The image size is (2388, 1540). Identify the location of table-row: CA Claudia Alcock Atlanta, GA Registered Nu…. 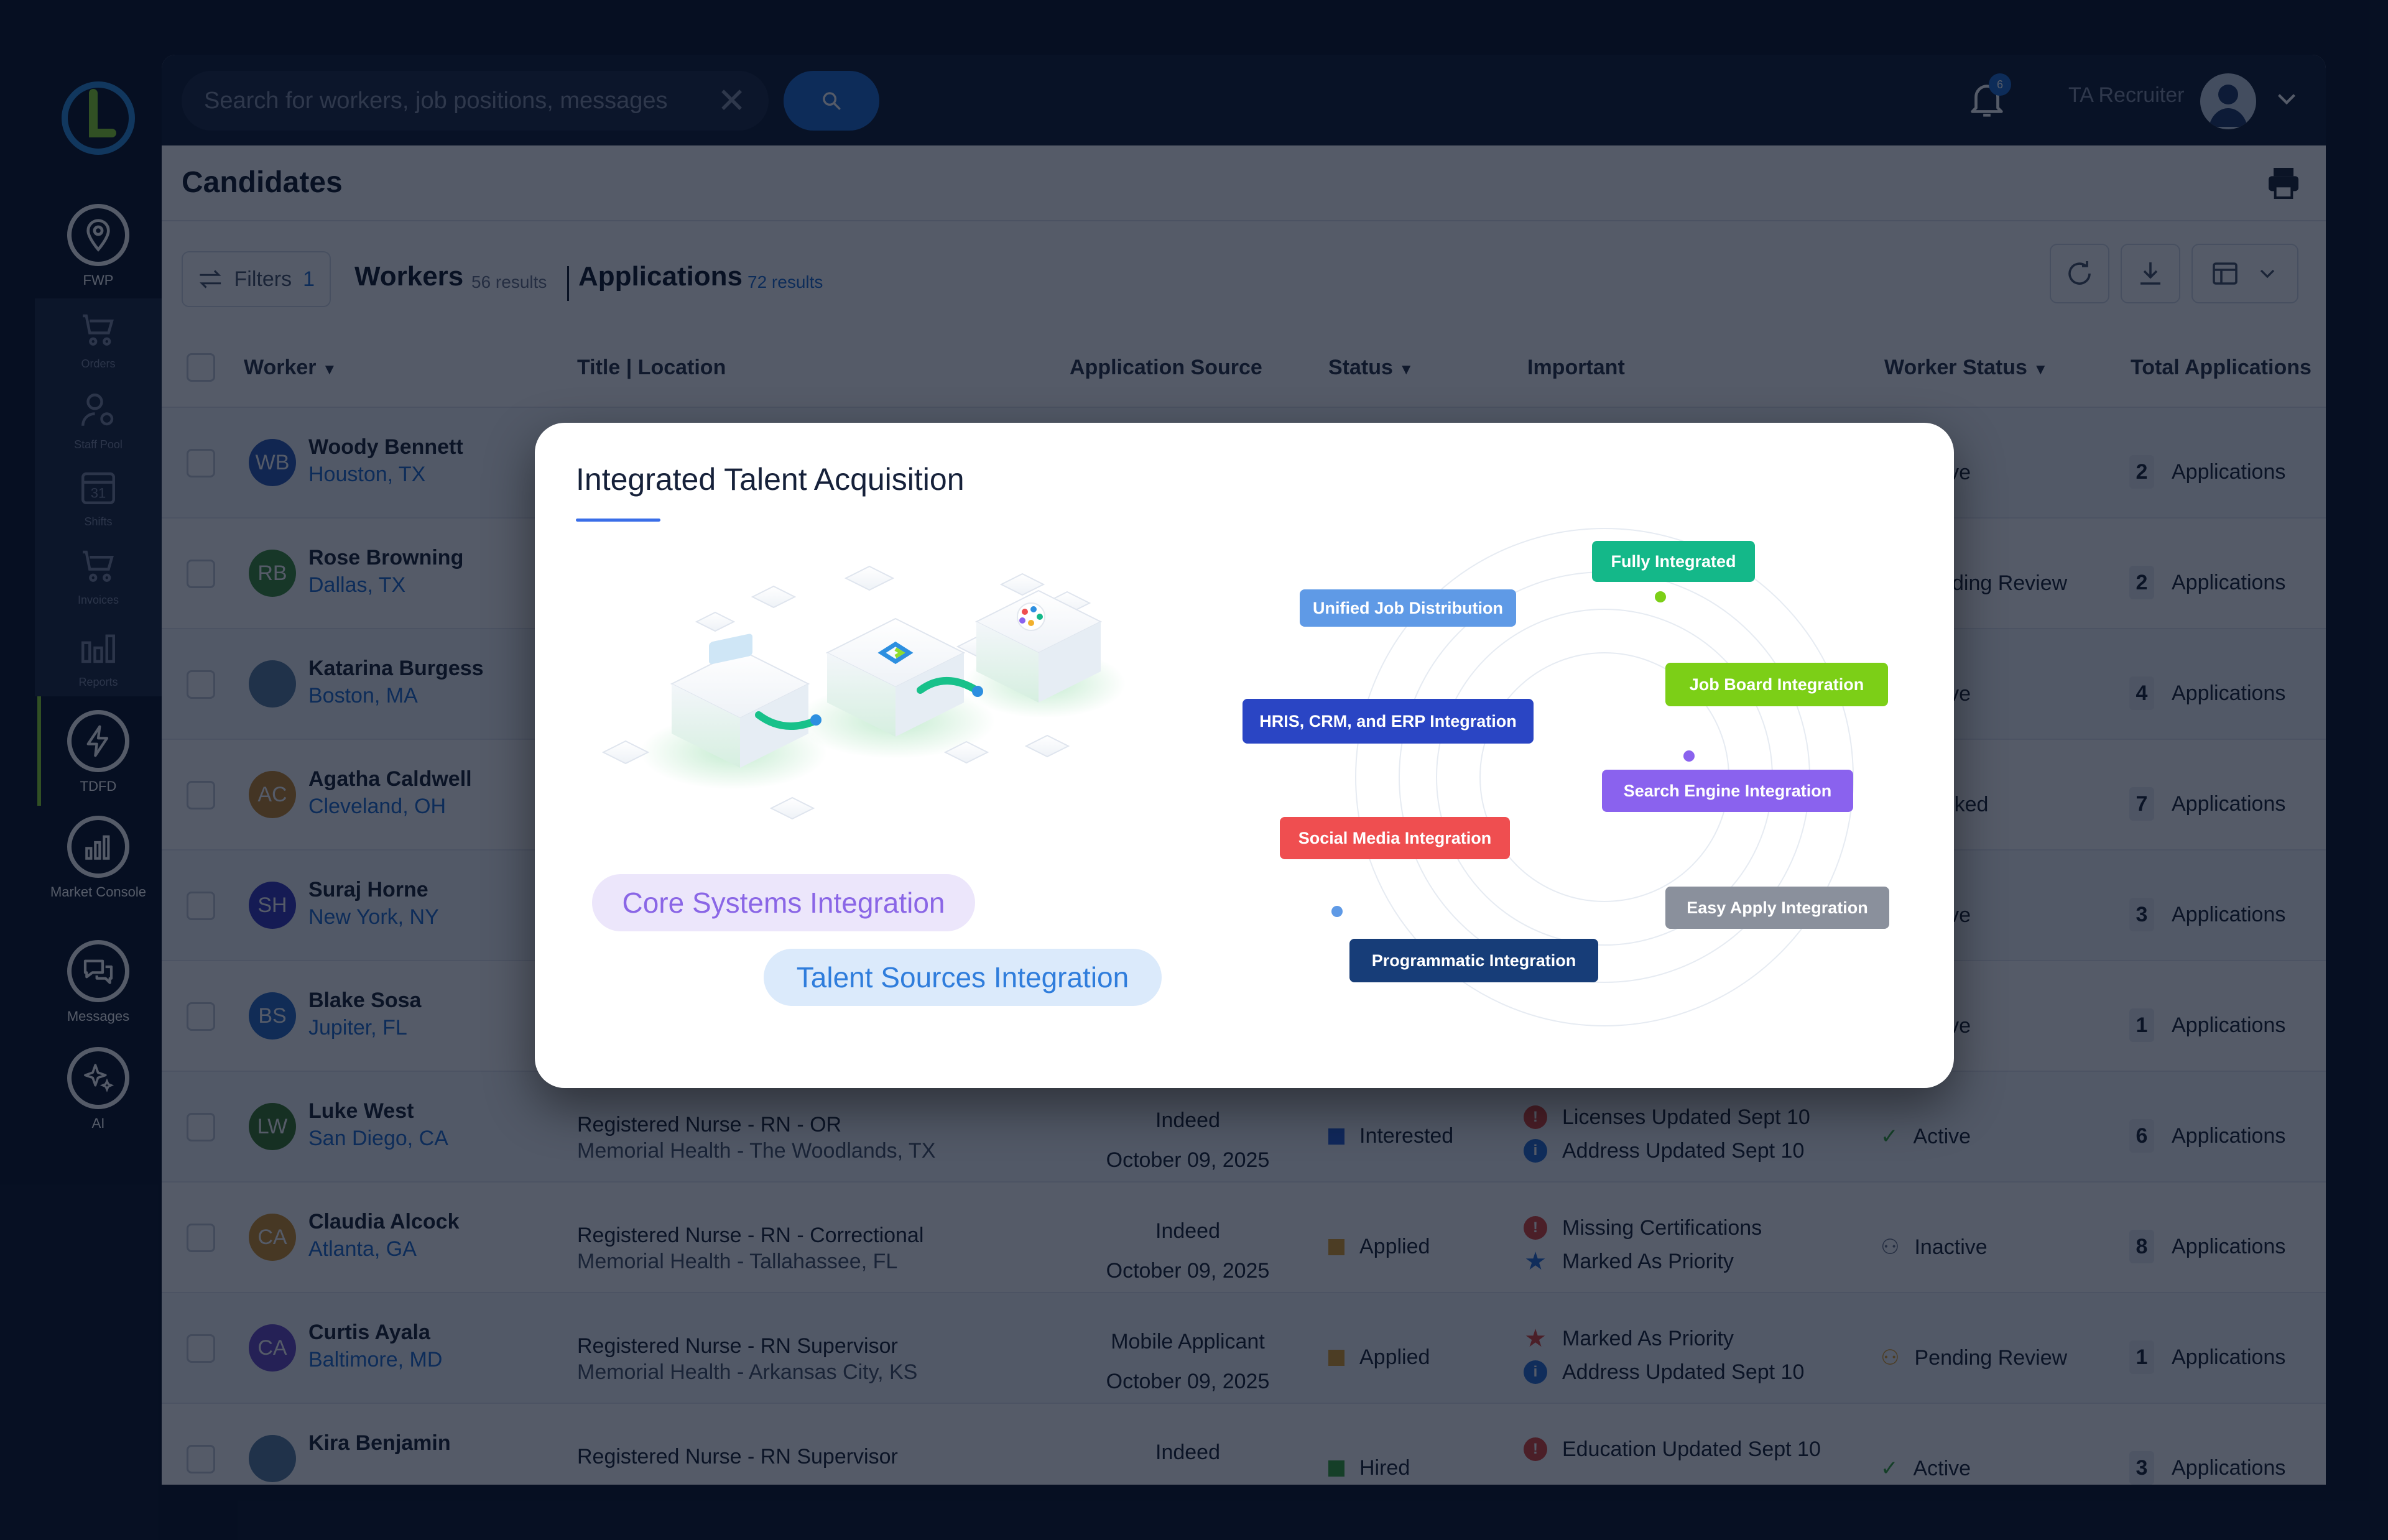
(1244, 1238).